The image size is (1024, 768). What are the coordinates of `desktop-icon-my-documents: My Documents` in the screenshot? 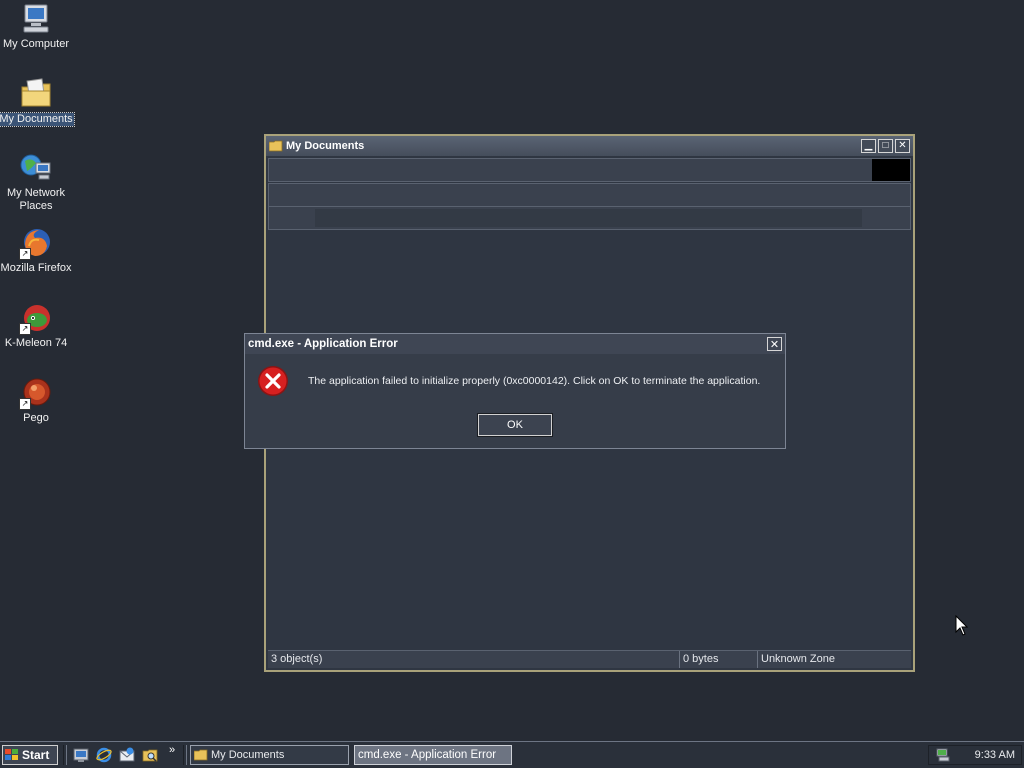 It's located at (37, 102).